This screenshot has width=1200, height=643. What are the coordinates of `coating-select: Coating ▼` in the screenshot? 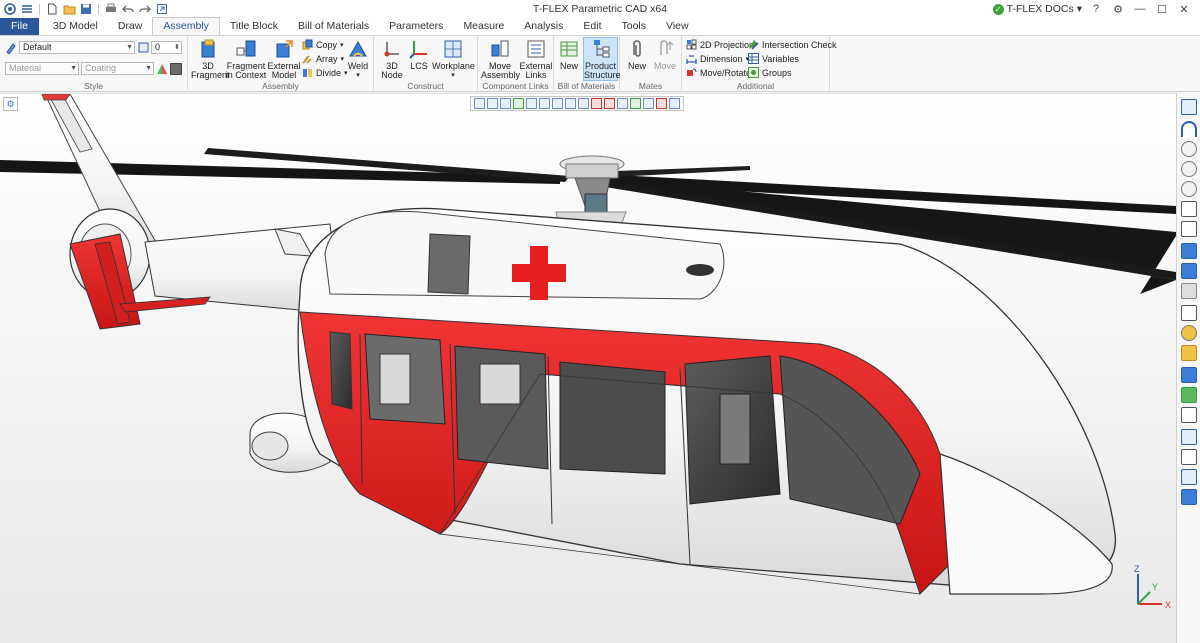 It's located at (117, 68).